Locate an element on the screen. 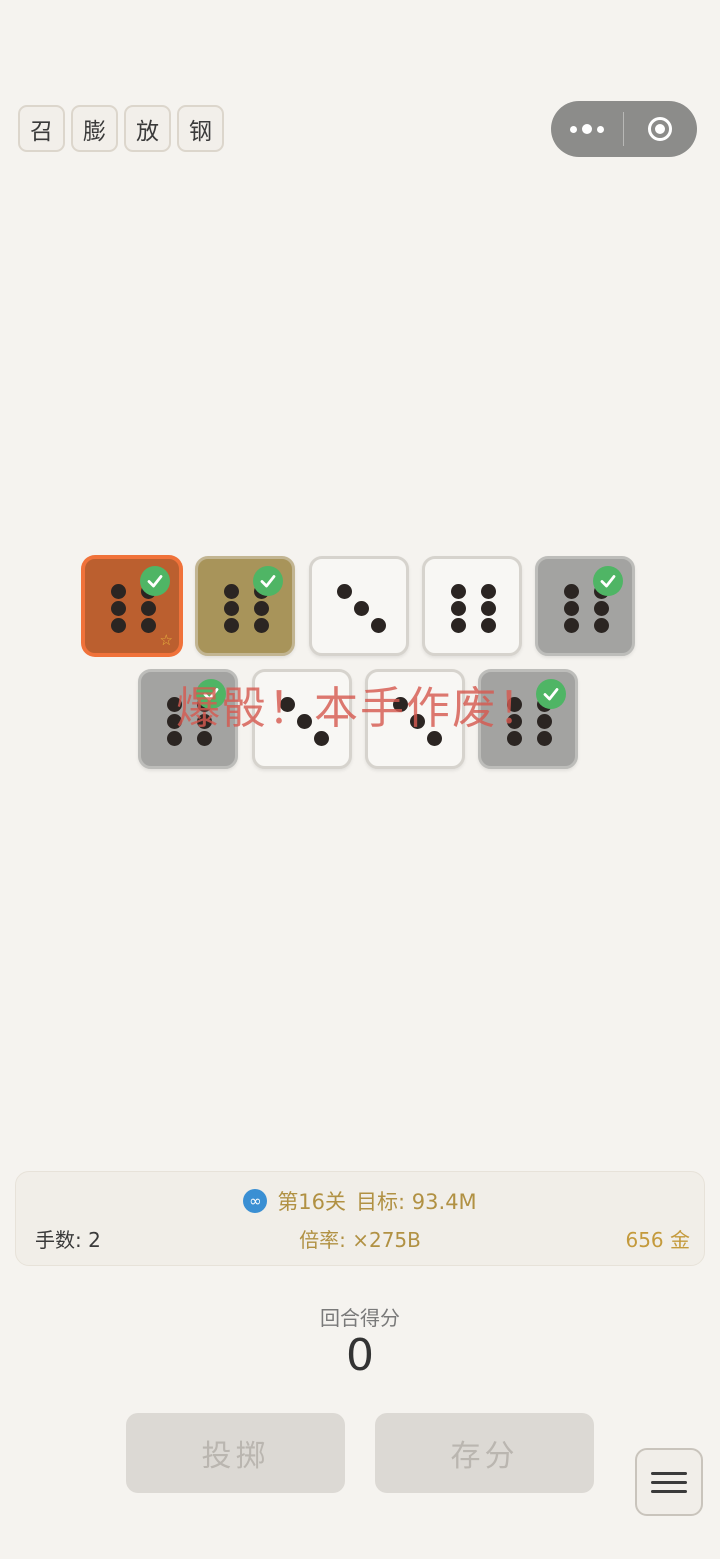 This screenshot has width=720, height=1559. hamburger-icon is located at coordinates (669, 1473).